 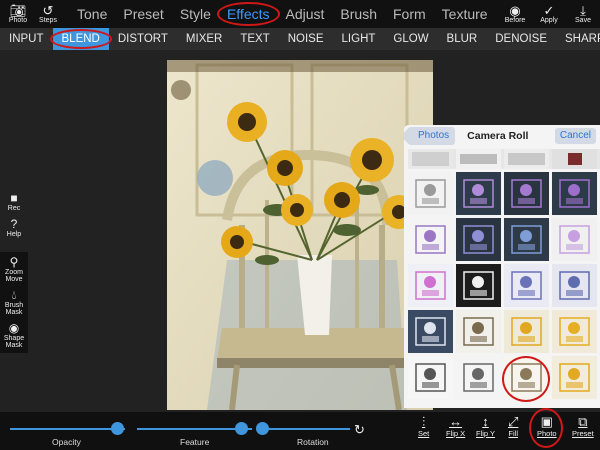 What do you see at coordinates (195, 14) in the screenshot?
I see `tab-style: Style` at bounding box center [195, 14].